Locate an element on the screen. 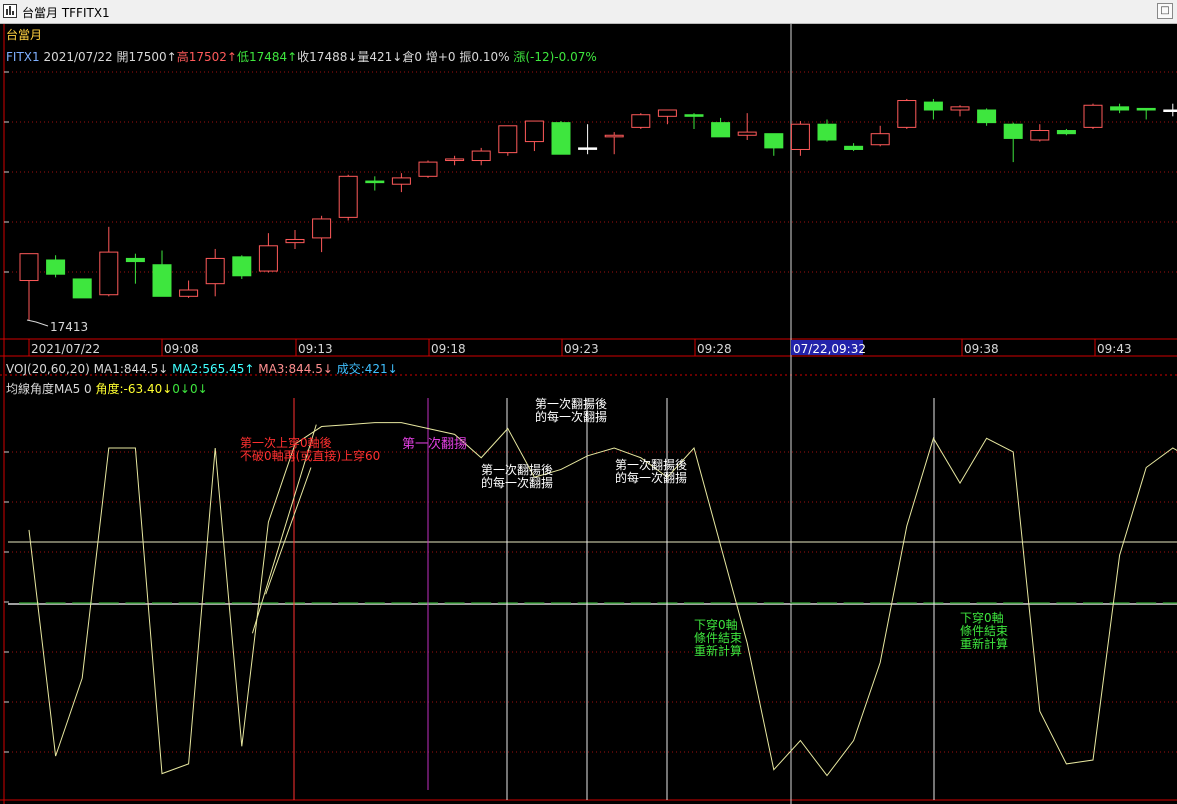 The image size is (1177, 804). angle-bar: 均線角度MA5 0 角度:-63.40↓0↓0↓ is located at coordinates (107, 389).